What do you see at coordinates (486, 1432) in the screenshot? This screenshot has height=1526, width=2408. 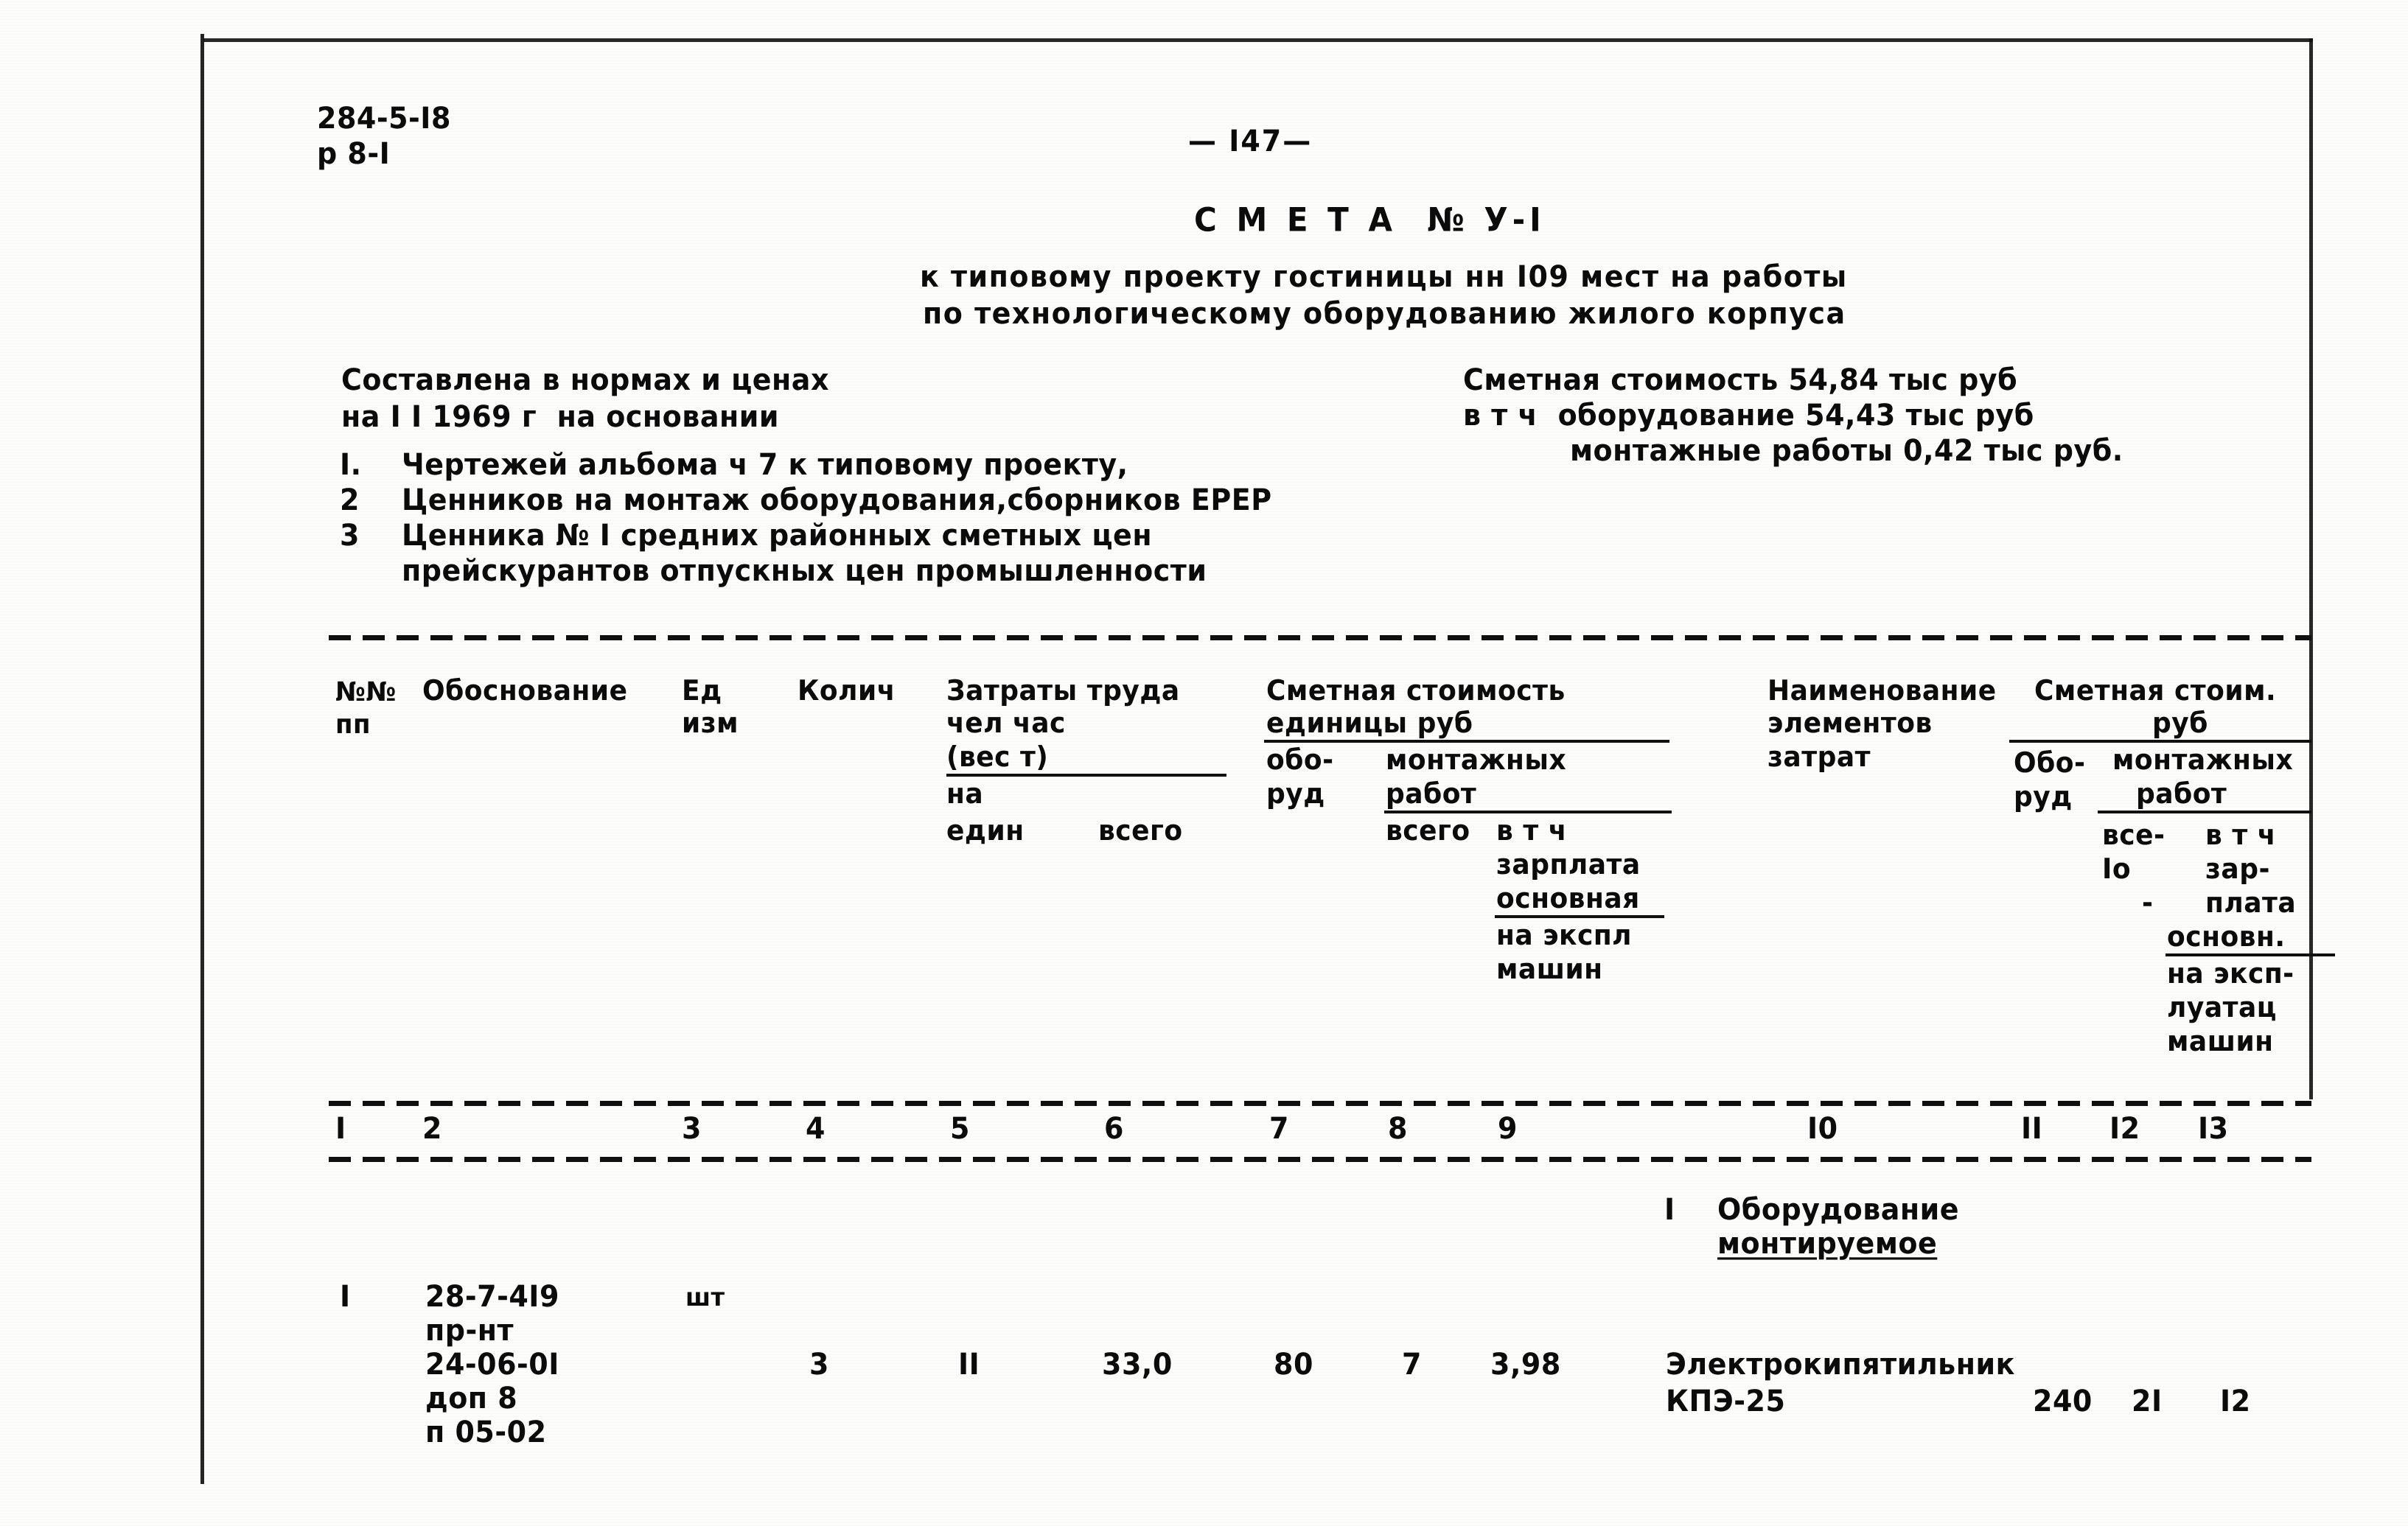 I see `row-1-basis-line-5: п 05-02` at bounding box center [486, 1432].